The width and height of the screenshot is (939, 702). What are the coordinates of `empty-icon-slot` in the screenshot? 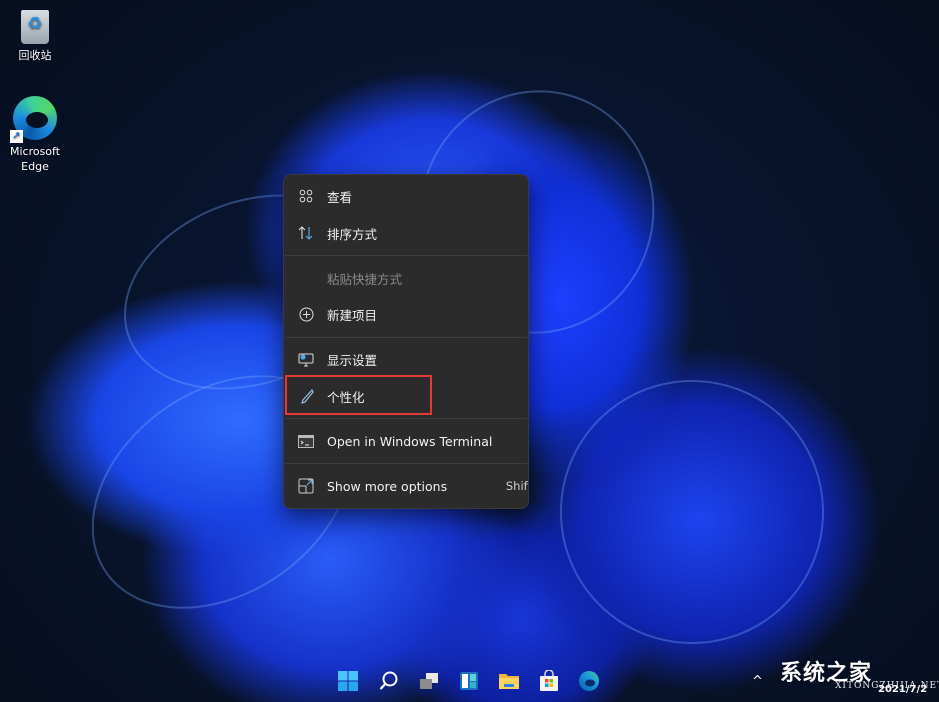 It's located at (306, 278).